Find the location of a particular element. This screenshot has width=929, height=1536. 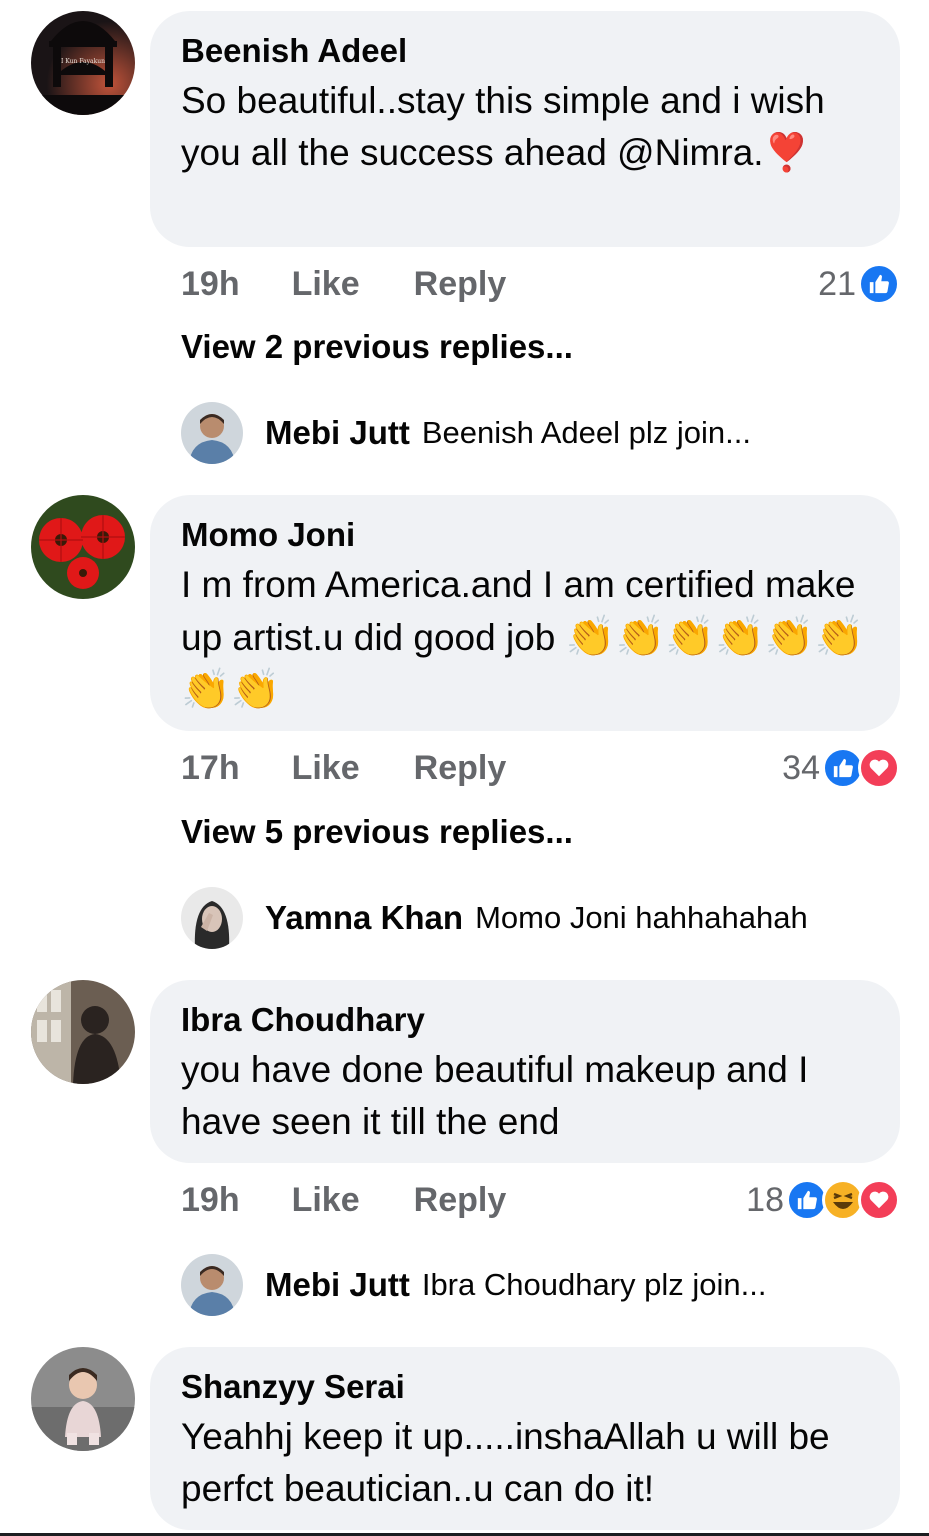

comment-actions: 17h Like Reply is located at coordinates (343, 768).